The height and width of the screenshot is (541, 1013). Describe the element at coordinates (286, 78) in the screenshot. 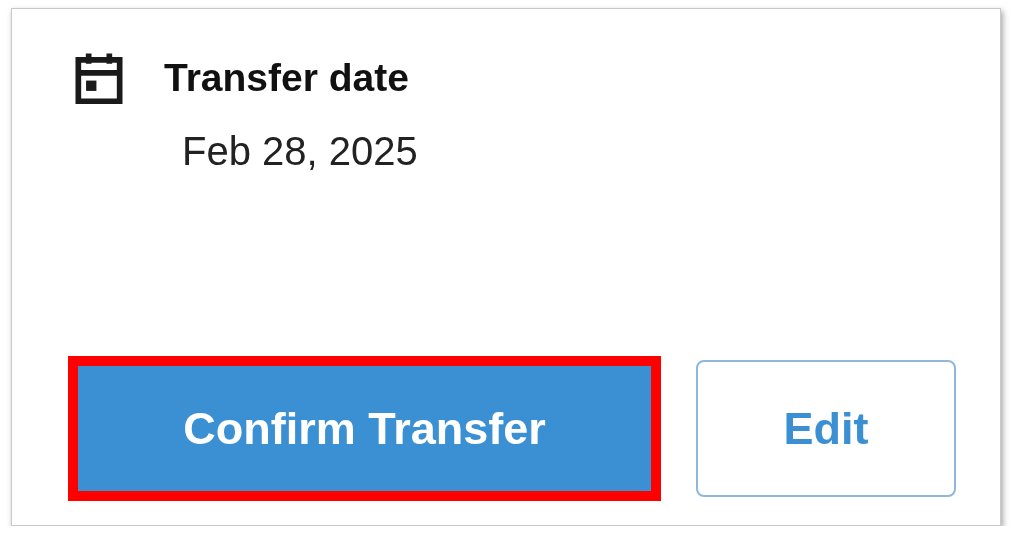

I see `detail-label: Transfer date` at that location.